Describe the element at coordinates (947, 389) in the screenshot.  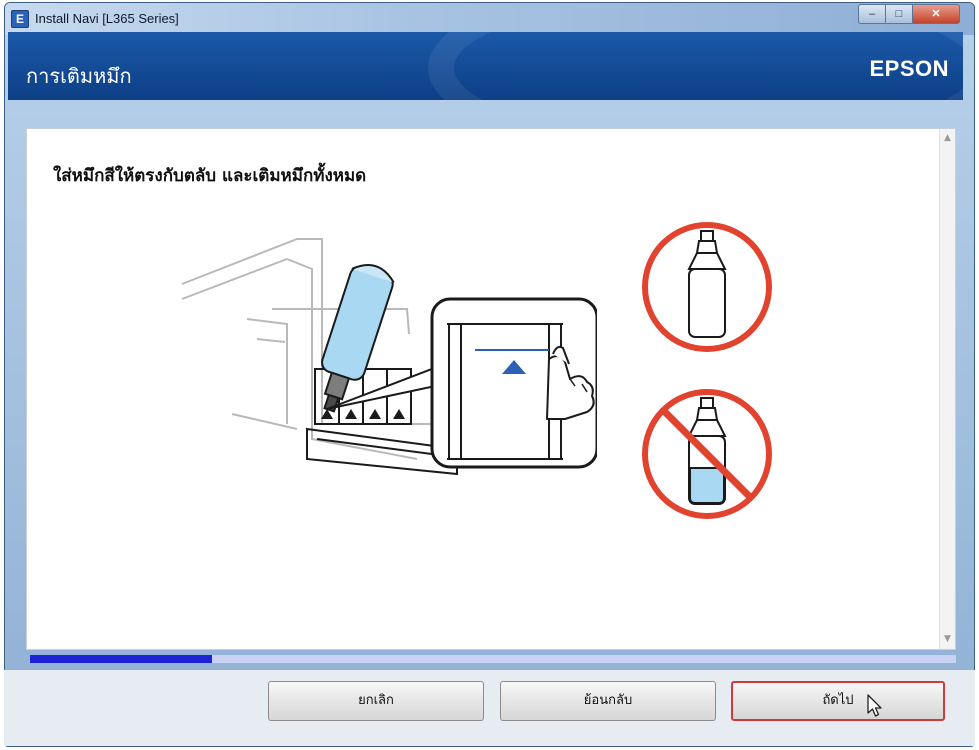
I see `content-scrollbar: ▲ ▼` at that location.